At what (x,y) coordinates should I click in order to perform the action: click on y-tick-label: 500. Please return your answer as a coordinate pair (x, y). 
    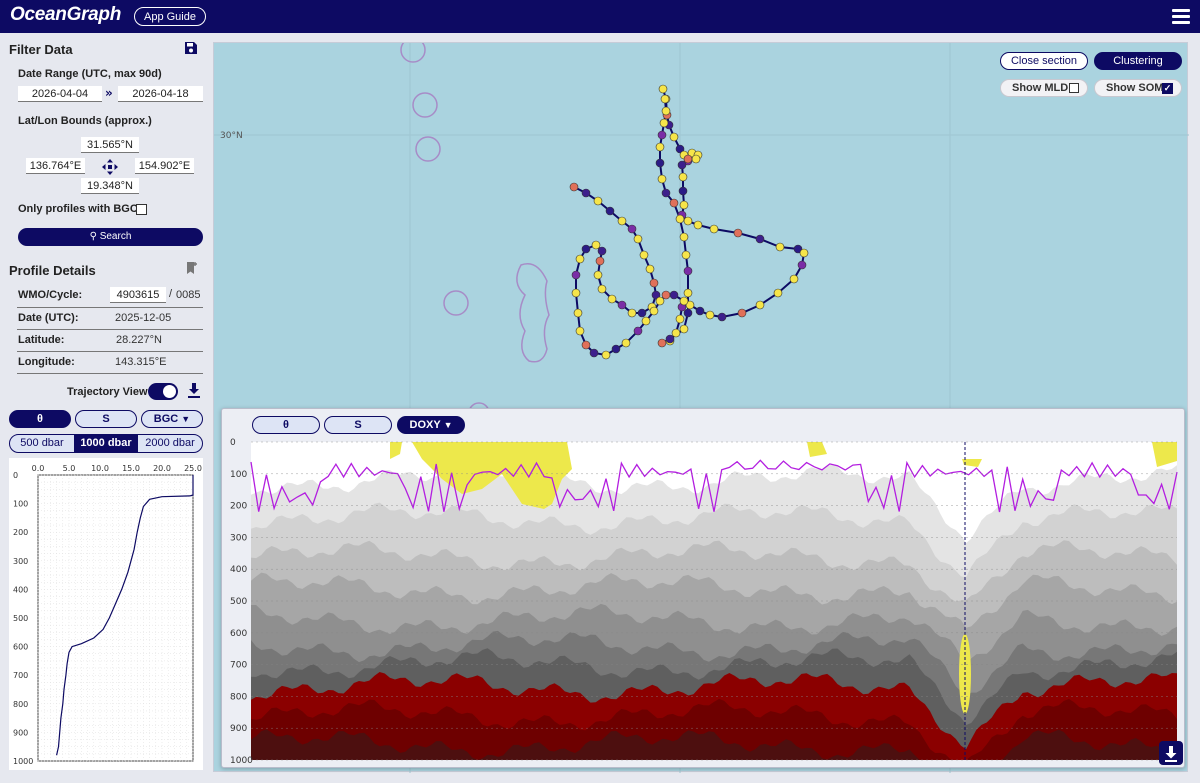
    Looking at the image, I should click on (20, 618).